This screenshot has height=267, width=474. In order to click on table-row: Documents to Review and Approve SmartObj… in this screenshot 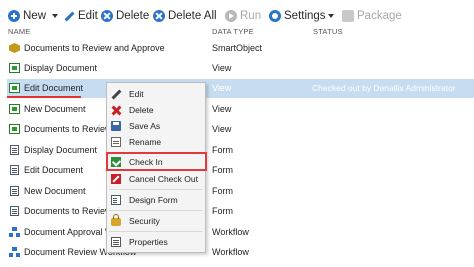, I will do `click(240, 48)`.